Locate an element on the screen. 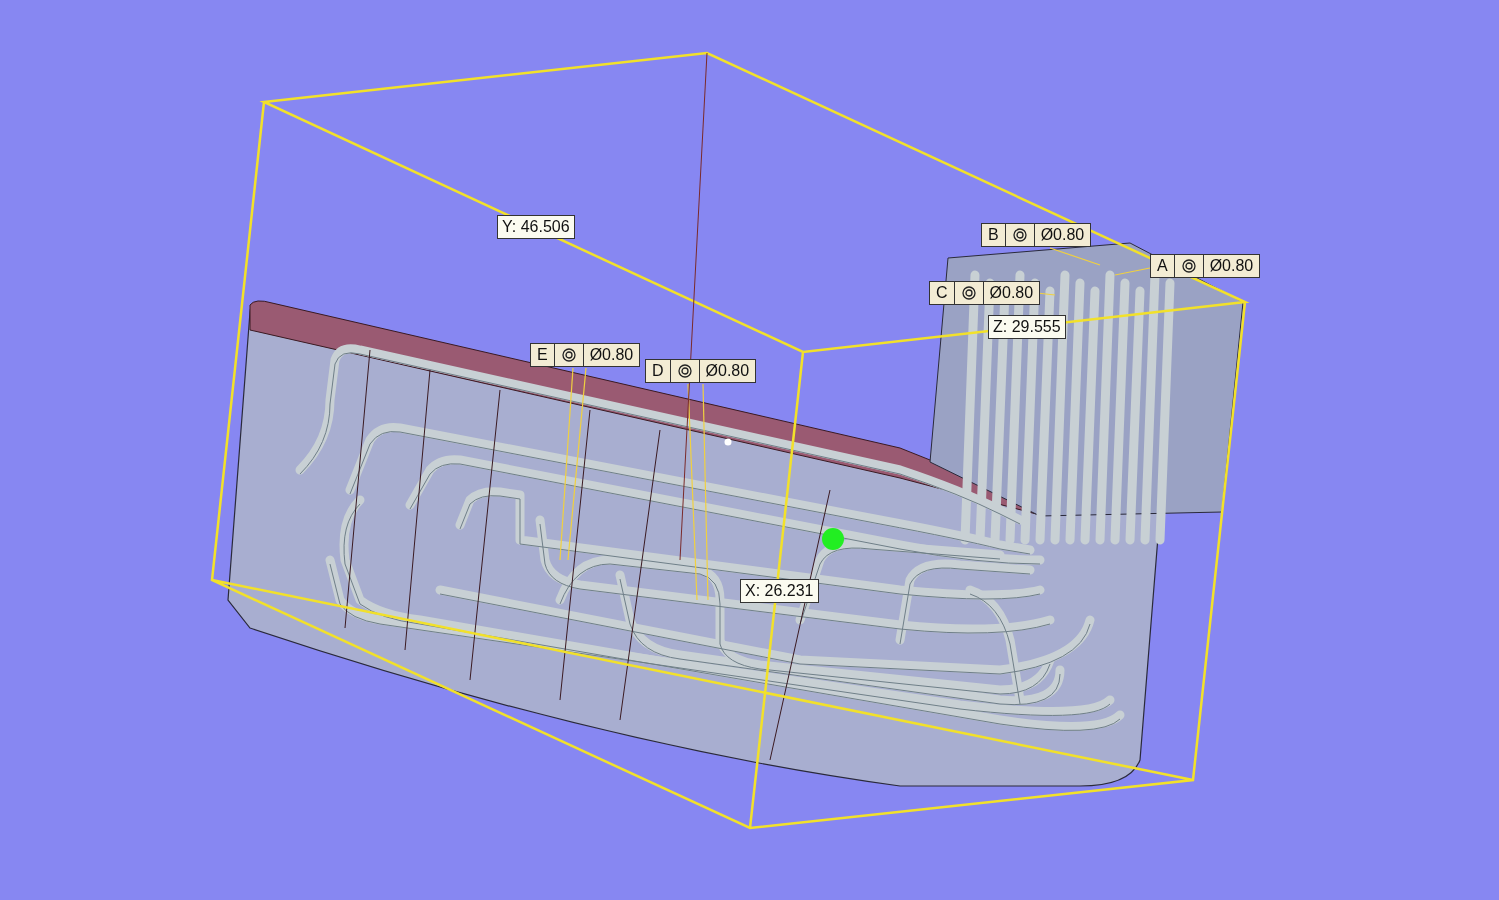 The height and width of the screenshot is (900, 1499). datum-letter: D is located at coordinates (658, 371).